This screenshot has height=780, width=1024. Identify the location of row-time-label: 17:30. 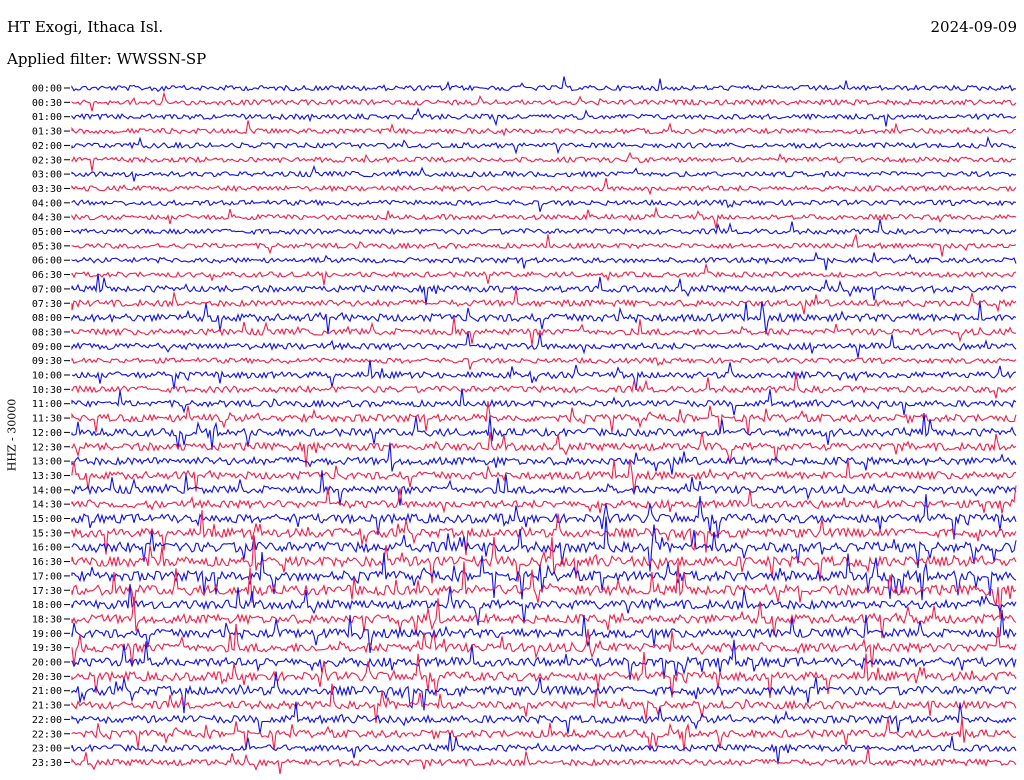
(47, 591).